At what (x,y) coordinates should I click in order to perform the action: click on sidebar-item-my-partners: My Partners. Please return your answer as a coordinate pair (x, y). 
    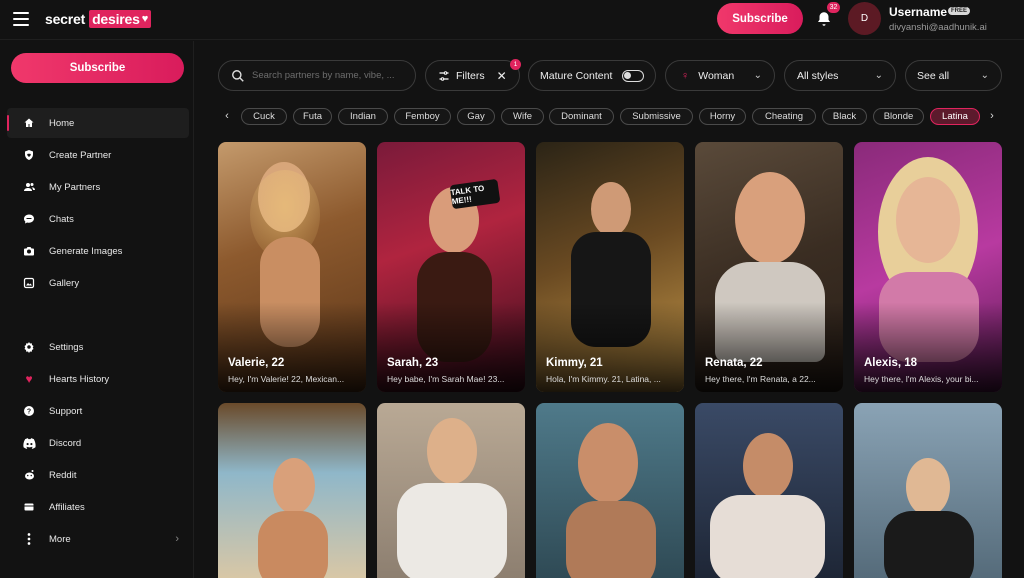
    Looking at the image, I should click on (98, 187).